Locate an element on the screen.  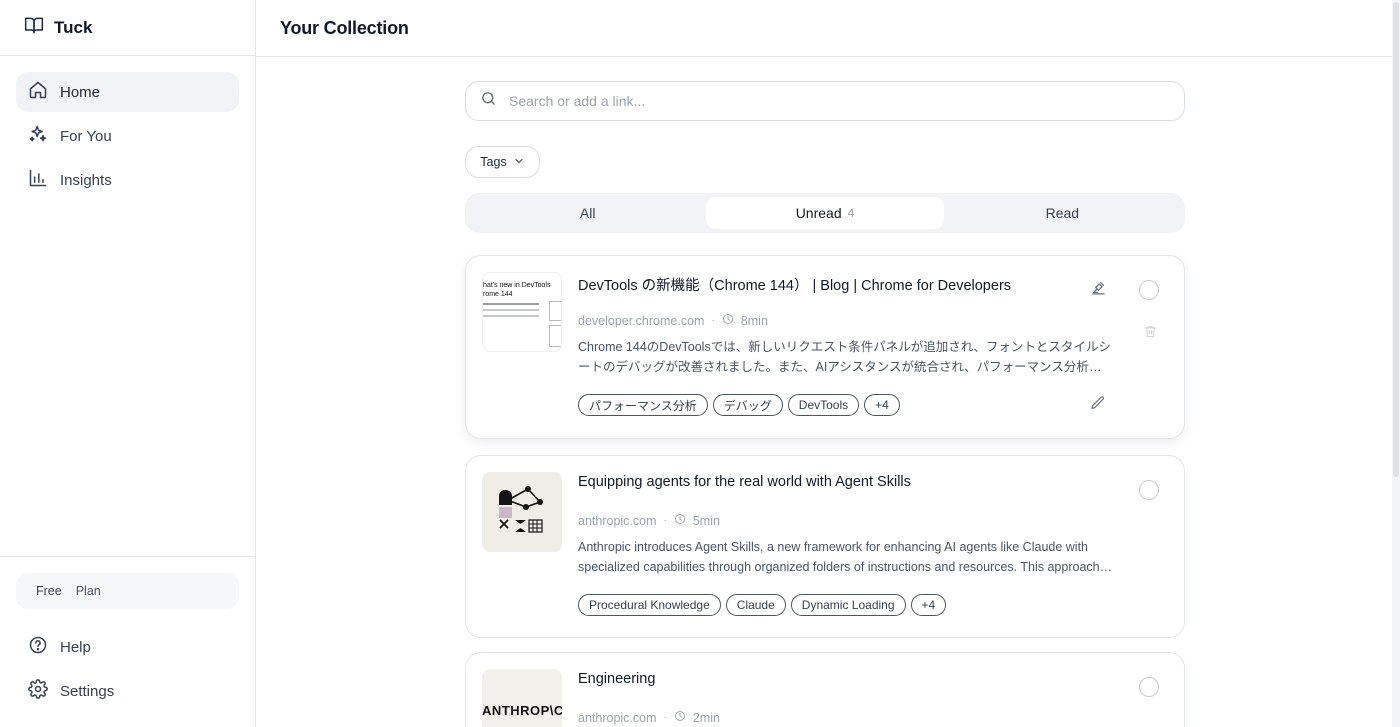
tab-all: All is located at coordinates (587, 213).